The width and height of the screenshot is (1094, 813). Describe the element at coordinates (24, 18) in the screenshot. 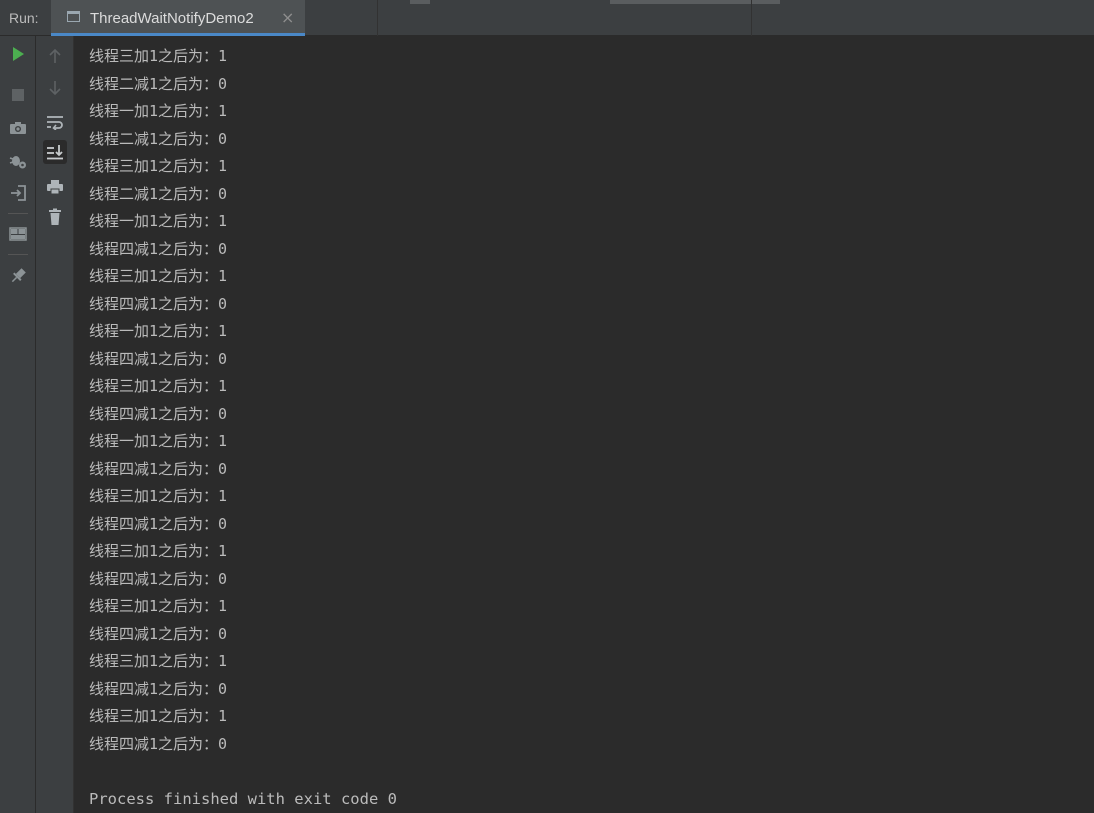

I see `run-label: Run:` at that location.